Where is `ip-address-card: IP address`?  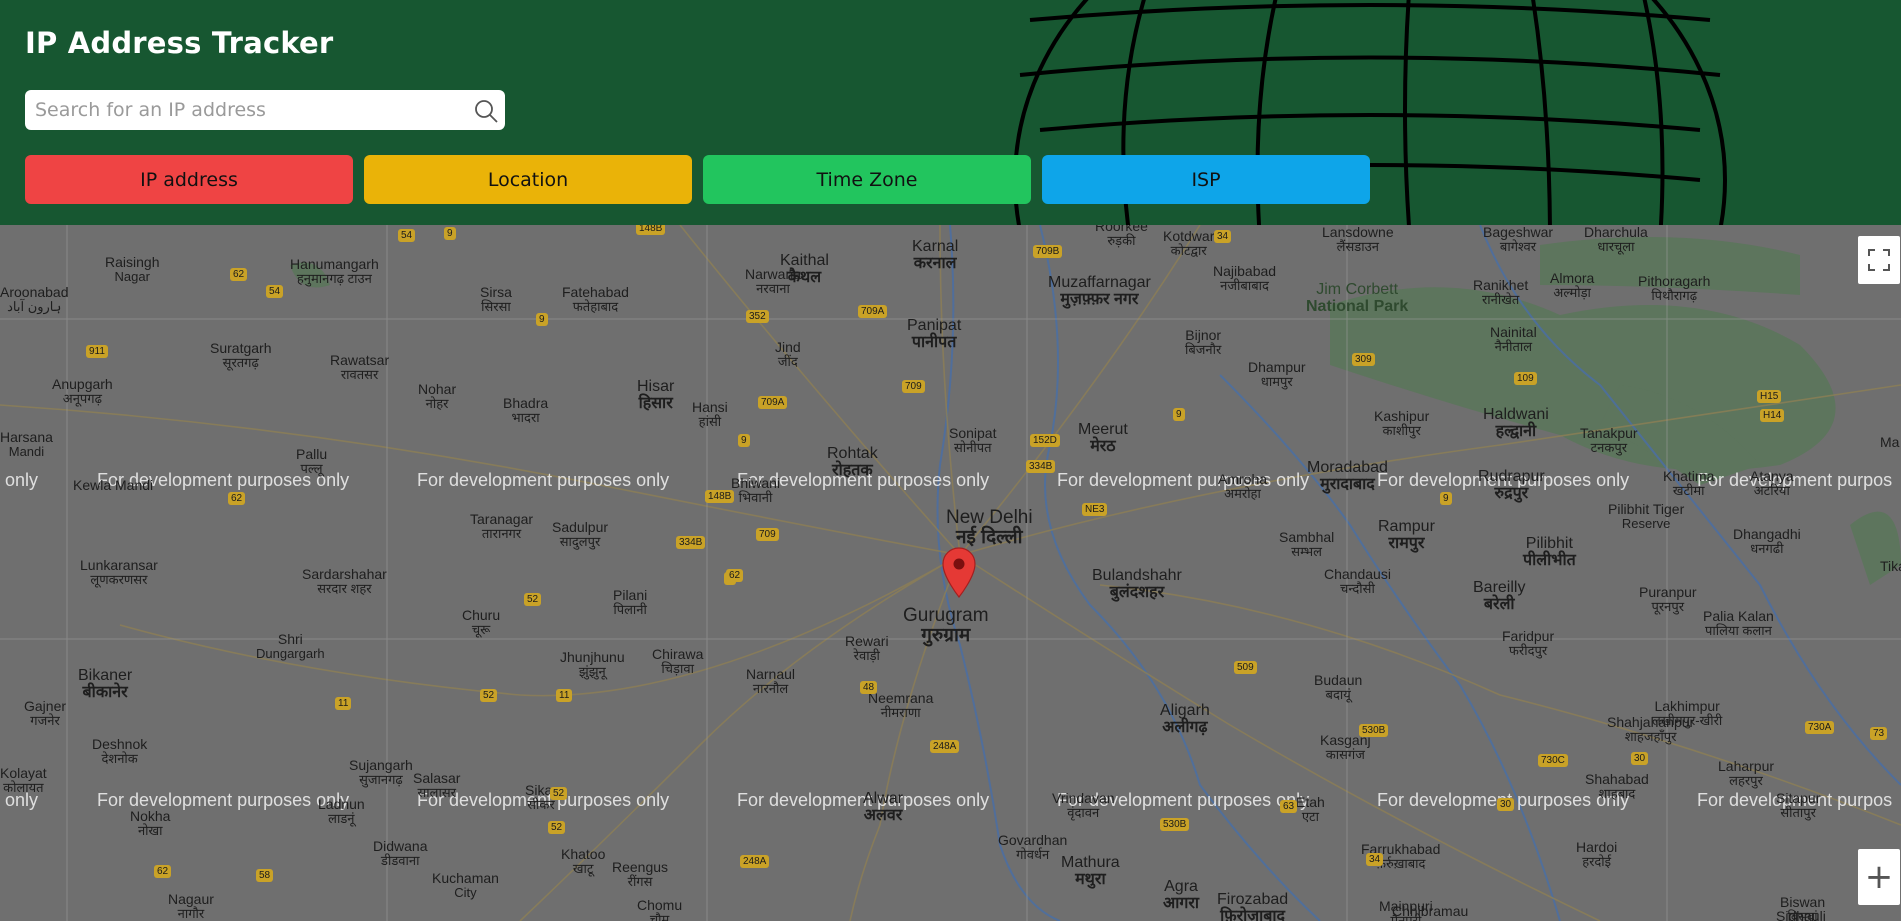 ip-address-card: IP address is located at coordinates (189, 179).